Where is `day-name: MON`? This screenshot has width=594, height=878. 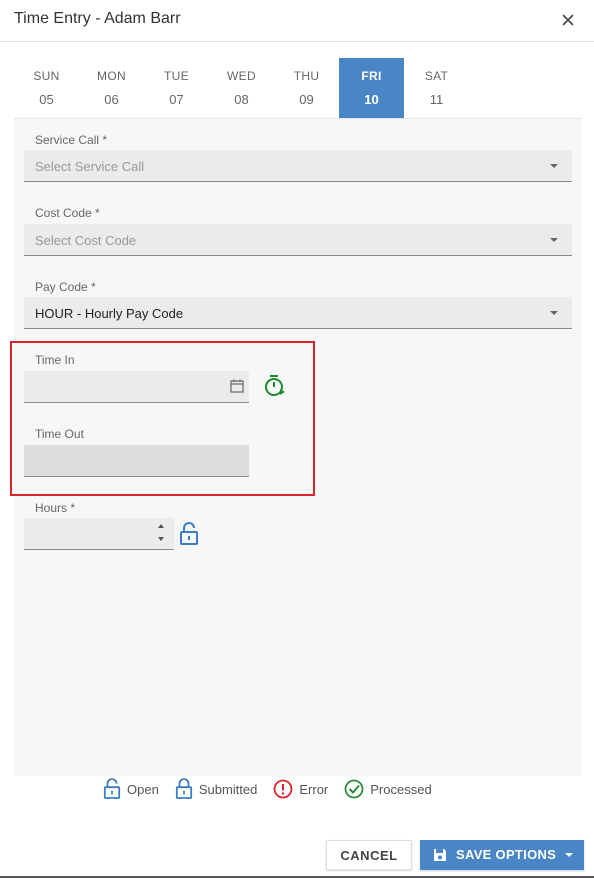
day-name: MON is located at coordinates (111, 76).